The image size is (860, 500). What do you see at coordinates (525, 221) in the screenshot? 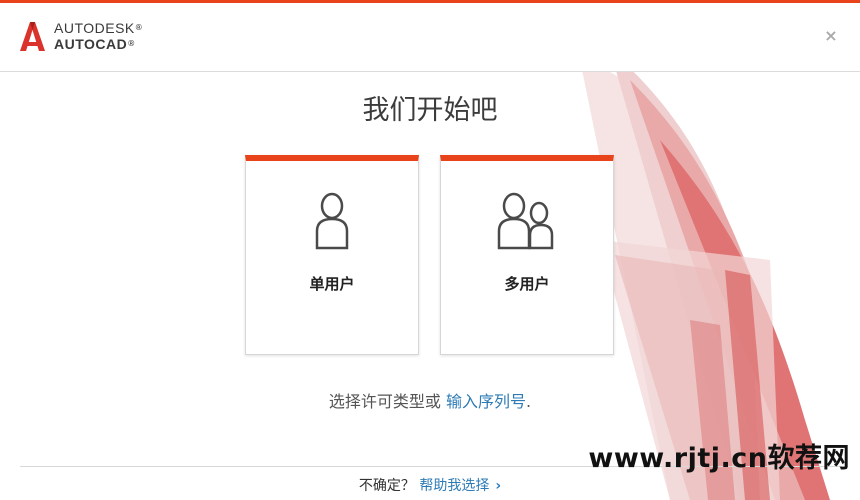
I see `multi-user-icon` at bounding box center [525, 221].